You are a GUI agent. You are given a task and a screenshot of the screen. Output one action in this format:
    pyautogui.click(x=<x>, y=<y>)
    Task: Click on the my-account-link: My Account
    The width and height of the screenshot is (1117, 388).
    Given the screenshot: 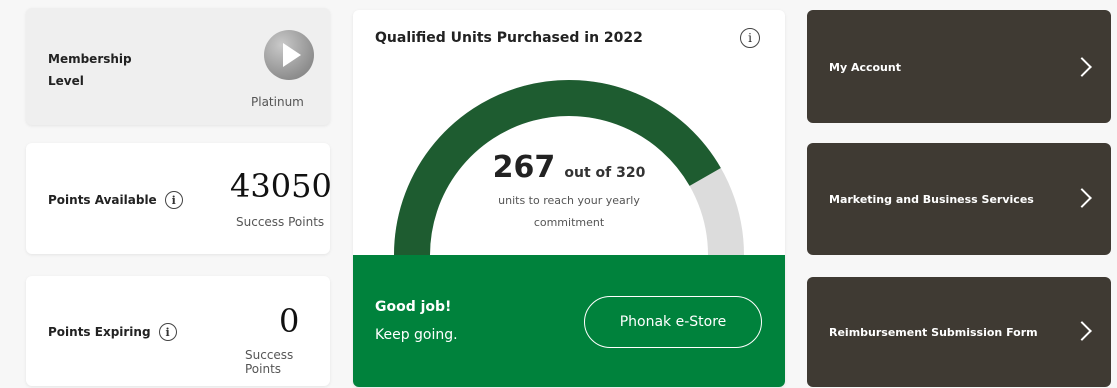 What is the action you would take?
    pyautogui.click(x=959, y=66)
    